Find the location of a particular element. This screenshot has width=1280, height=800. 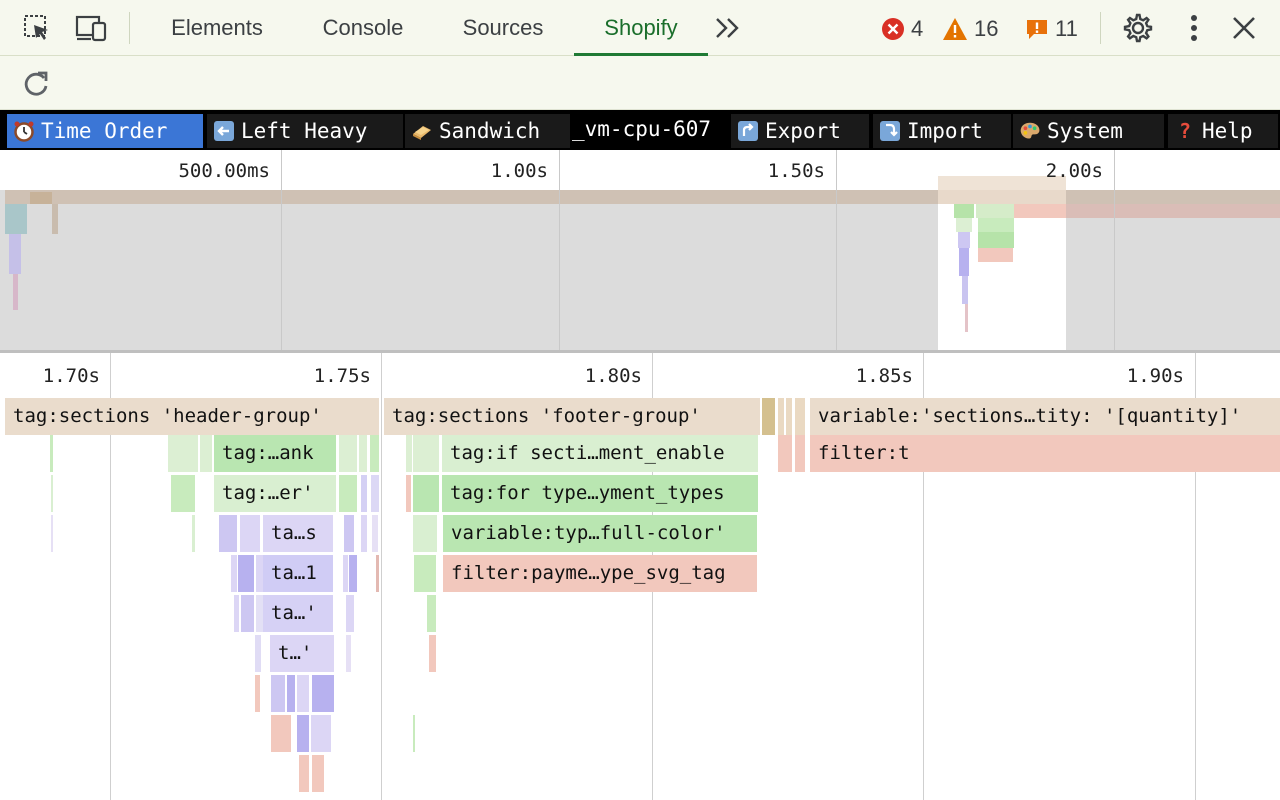

flame-frame: ta…' is located at coordinates (298, 613).